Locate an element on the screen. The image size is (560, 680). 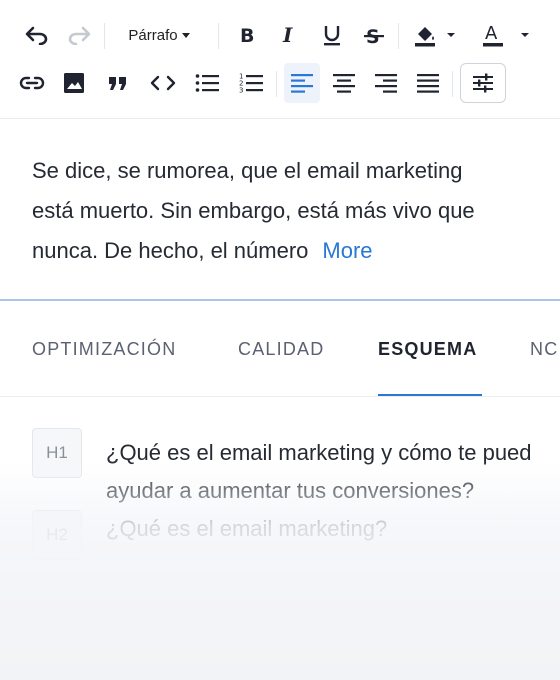
outline-text-line: ¿Qué es el email marketing? is located at coordinates (247, 528).